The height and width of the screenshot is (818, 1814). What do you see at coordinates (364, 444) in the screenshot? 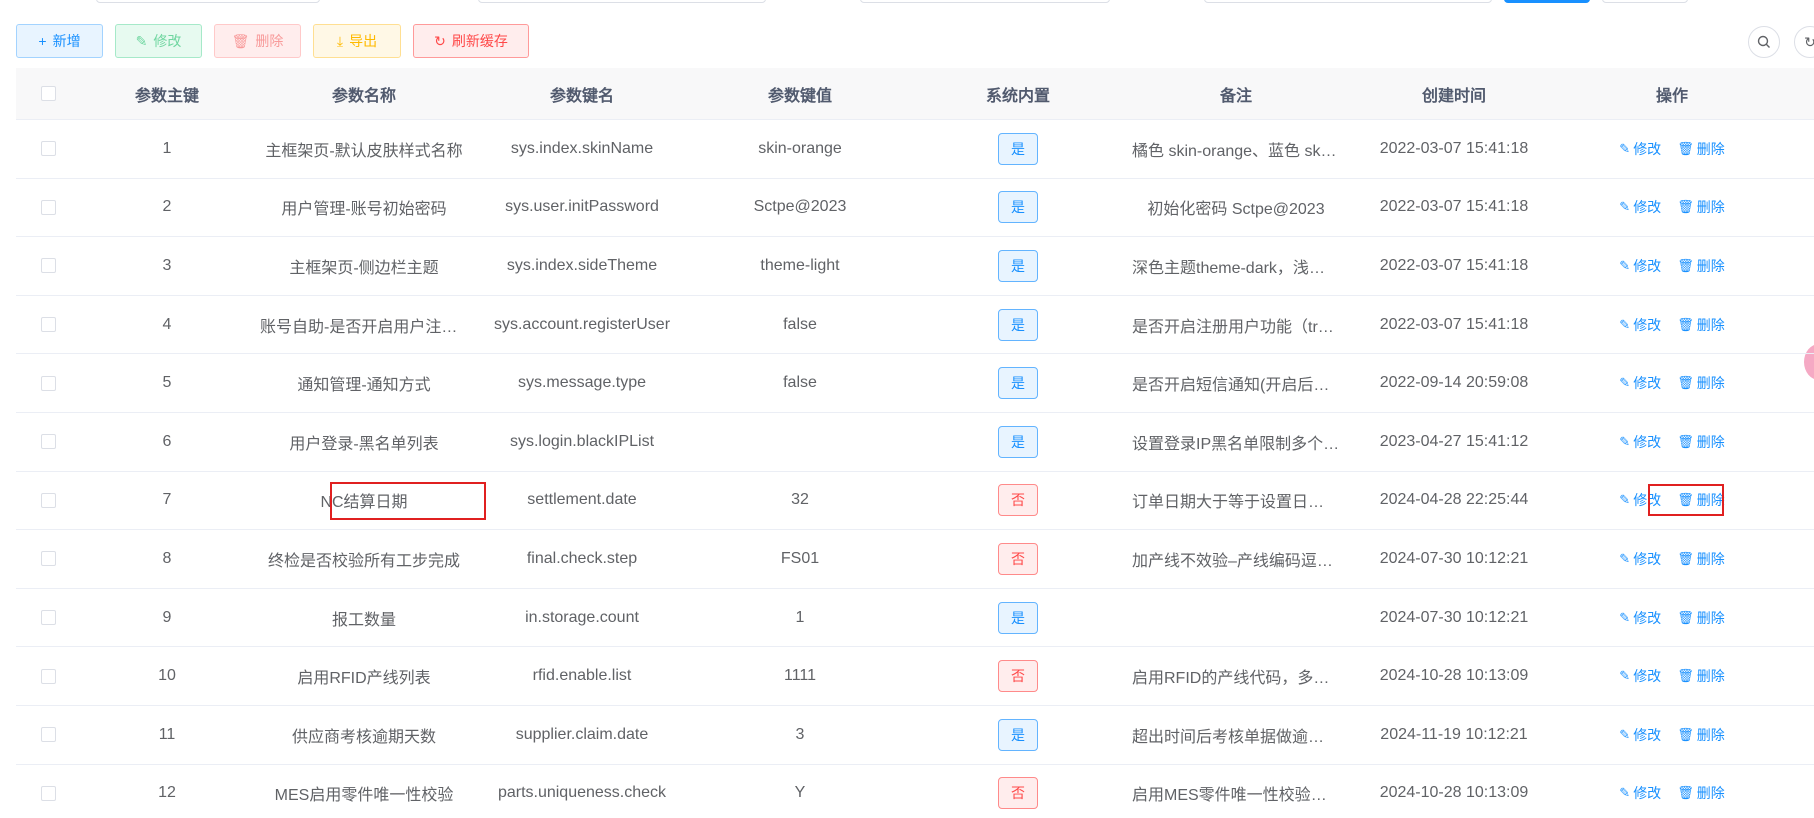
I see `cell-name: 用户登录-黑名单列表` at bounding box center [364, 444].